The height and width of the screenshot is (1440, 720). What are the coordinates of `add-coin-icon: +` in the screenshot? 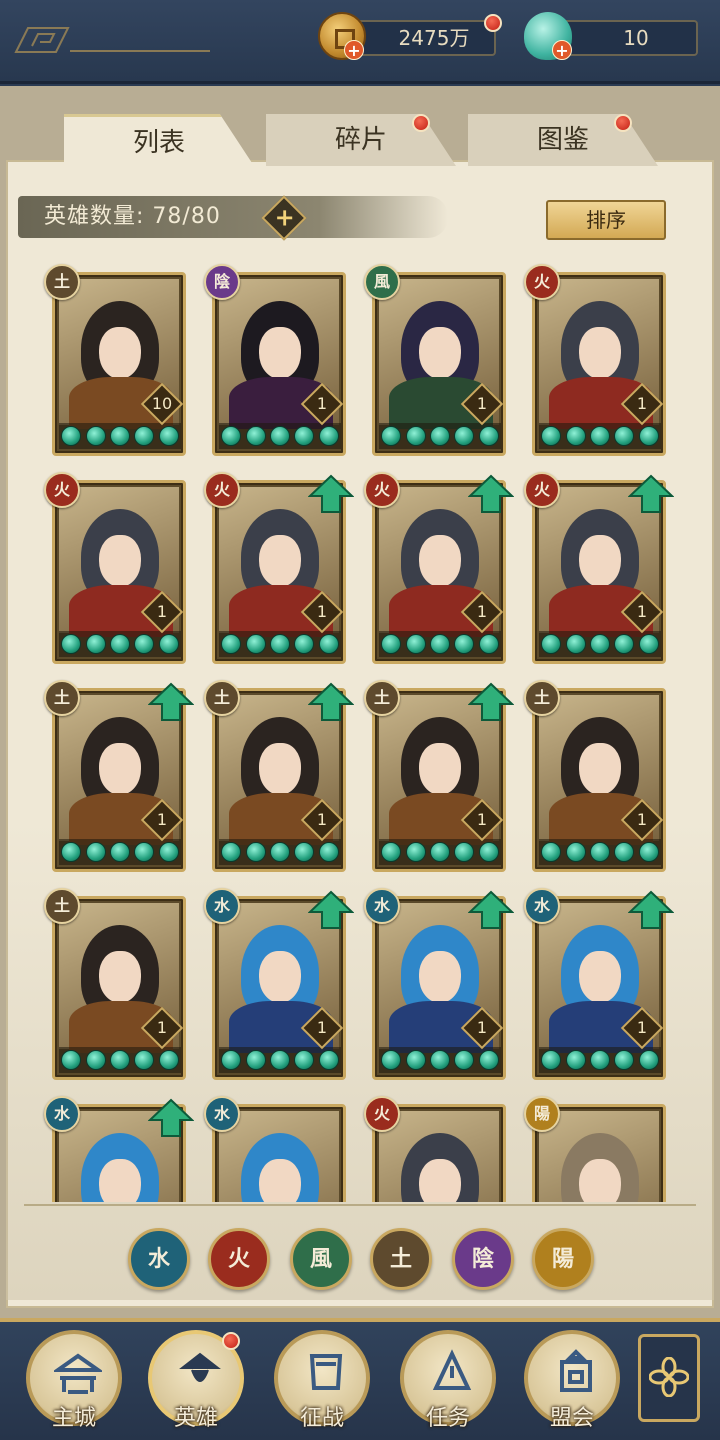 It's located at (354, 50).